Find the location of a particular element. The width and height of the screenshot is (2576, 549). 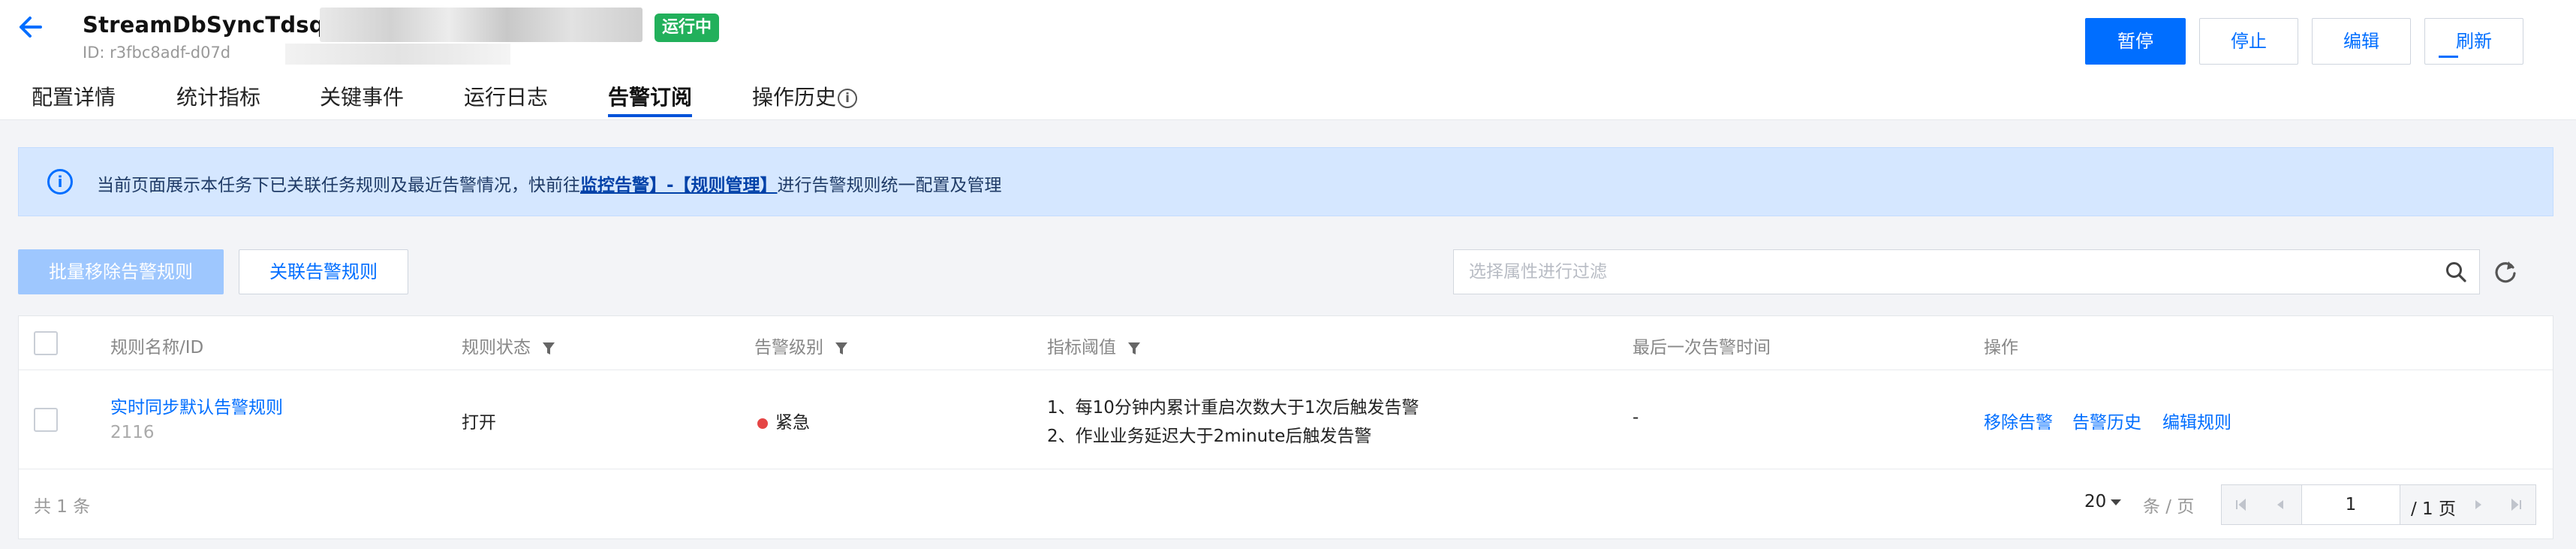

notice-prefix: 当前页面展示本任务下已关联任务规则及最近告警情况，快前往 is located at coordinates (338, 185).